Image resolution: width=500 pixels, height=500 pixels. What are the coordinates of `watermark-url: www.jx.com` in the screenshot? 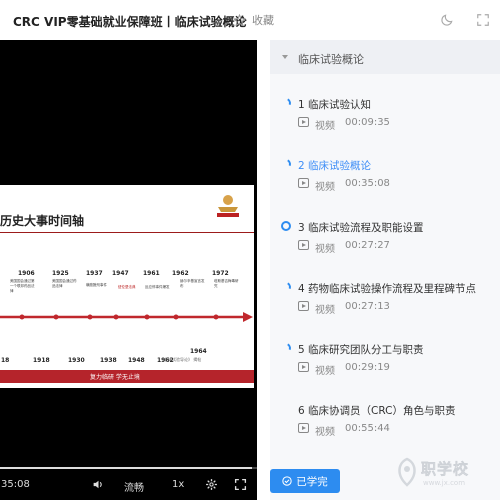 It's located at (444, 483).